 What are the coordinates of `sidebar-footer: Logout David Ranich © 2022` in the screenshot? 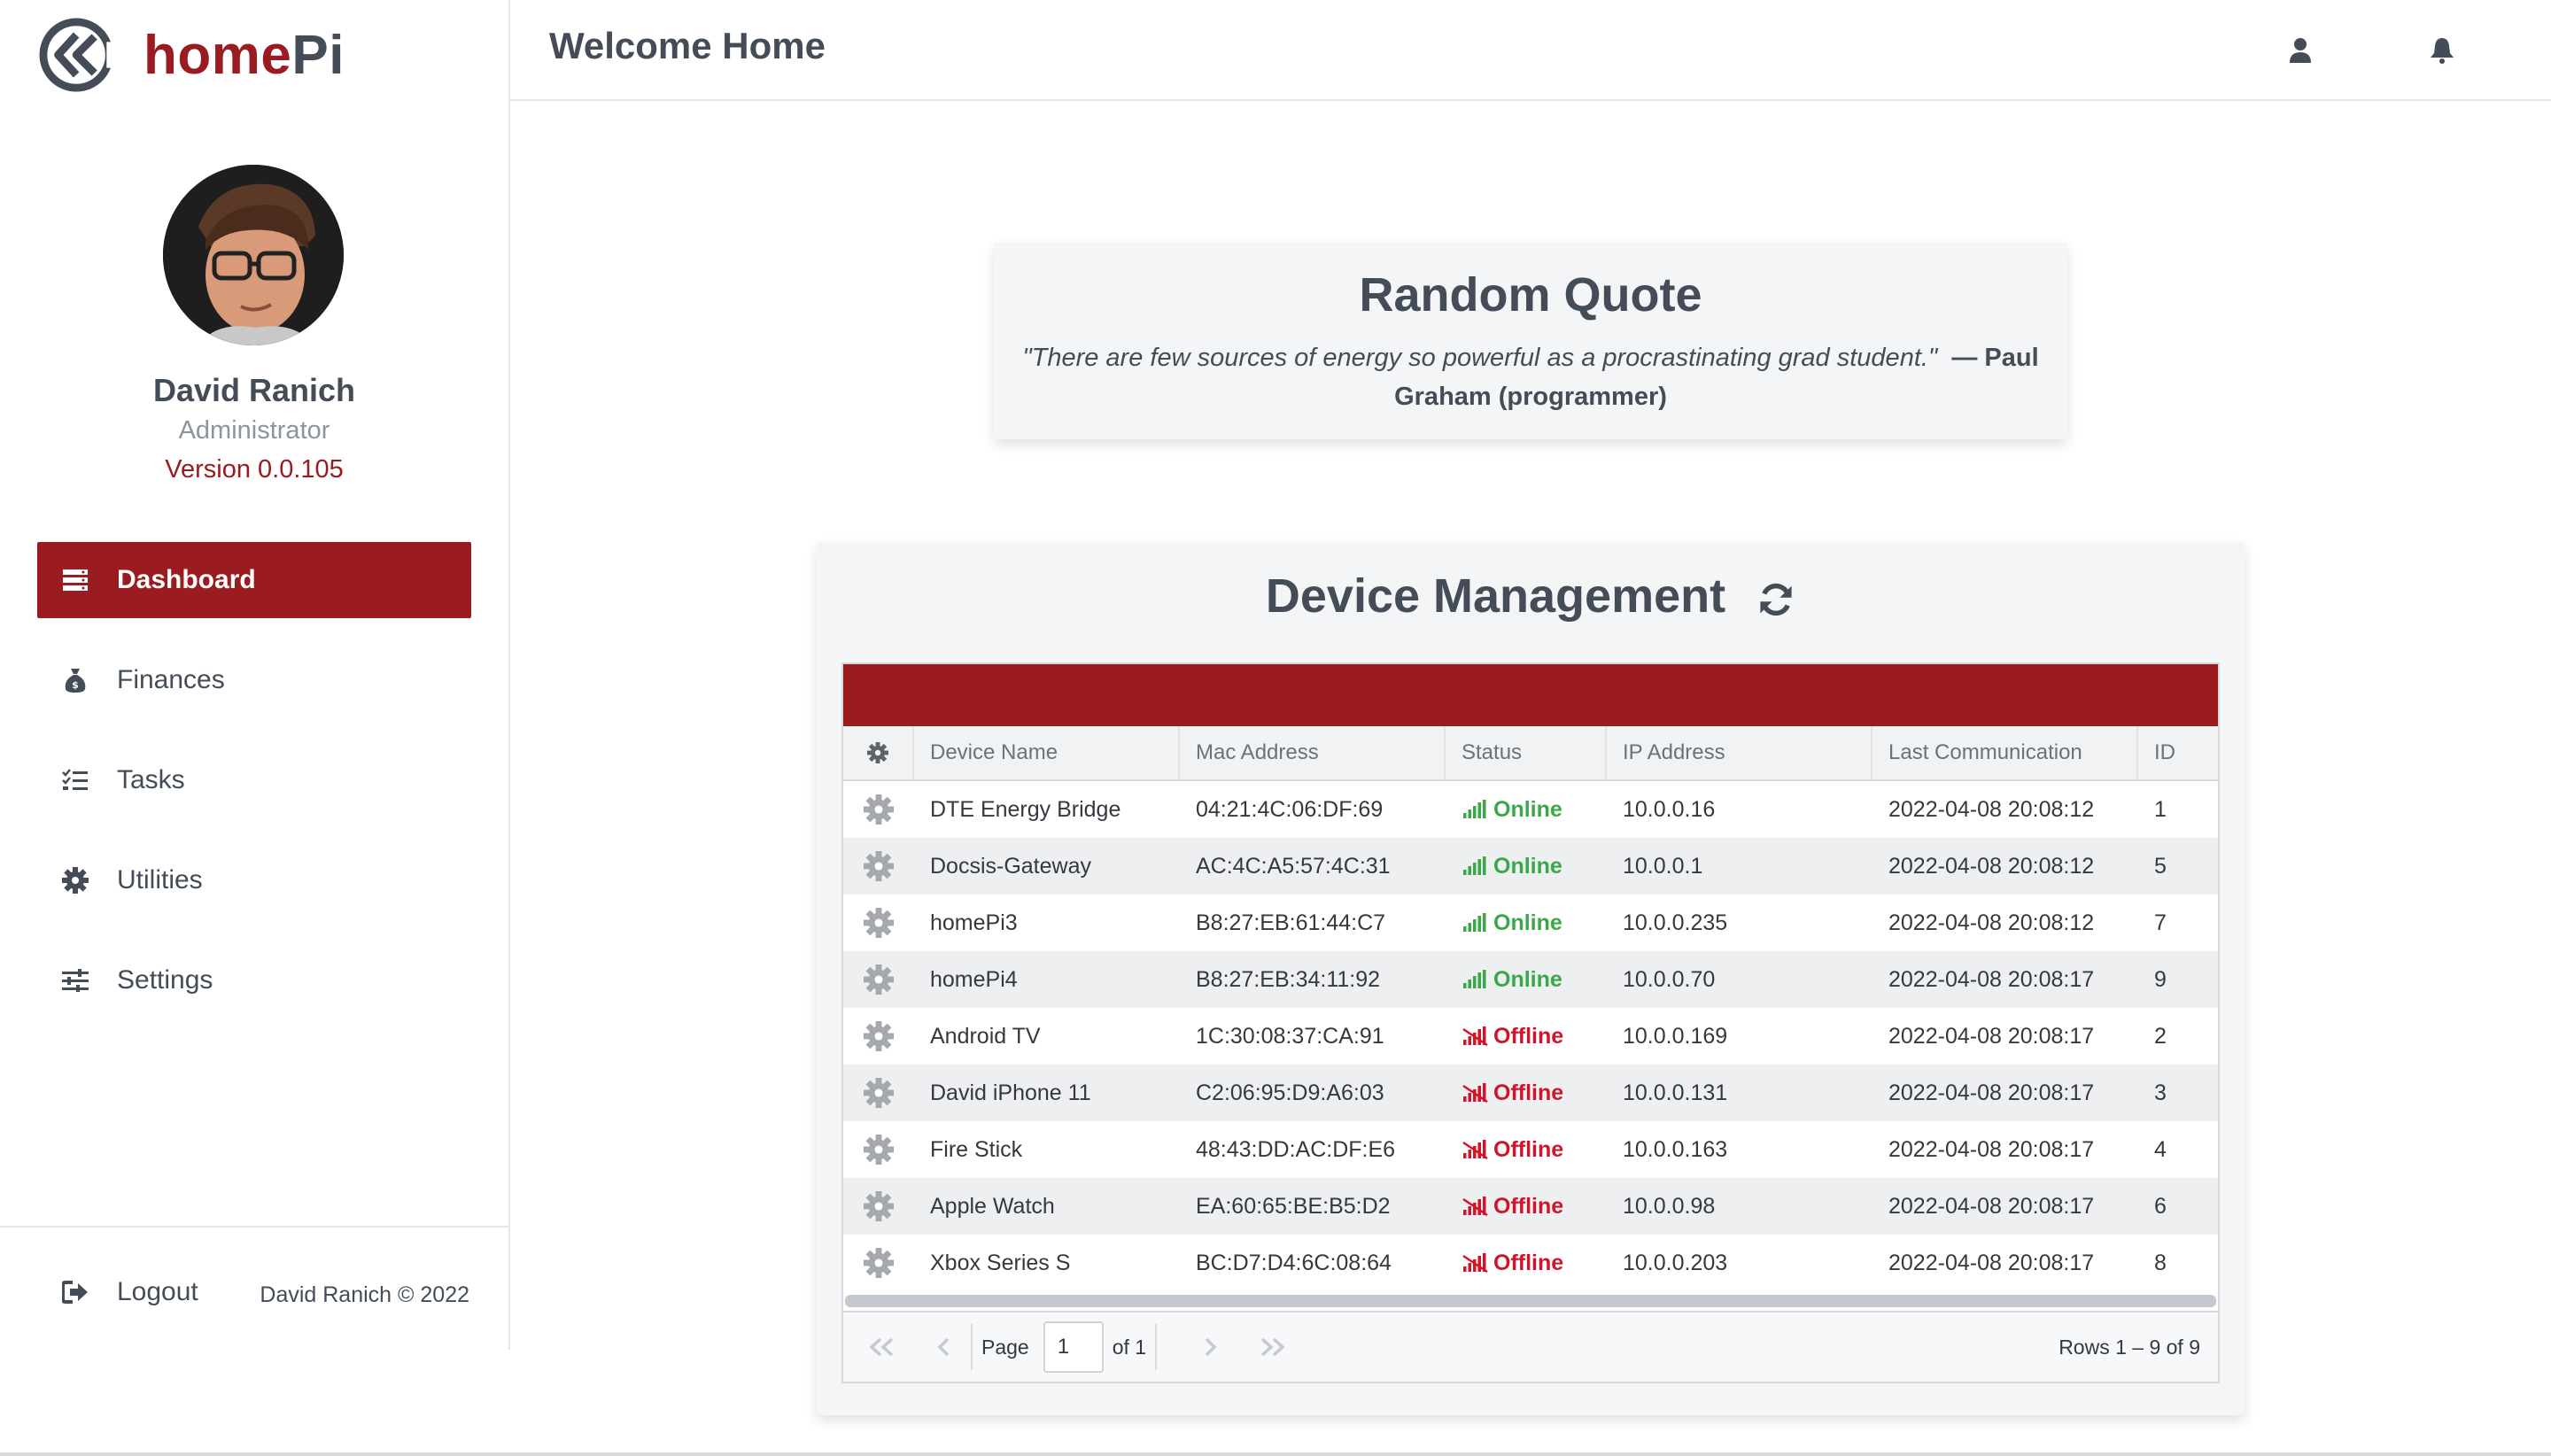 It's located at (254, 1288).